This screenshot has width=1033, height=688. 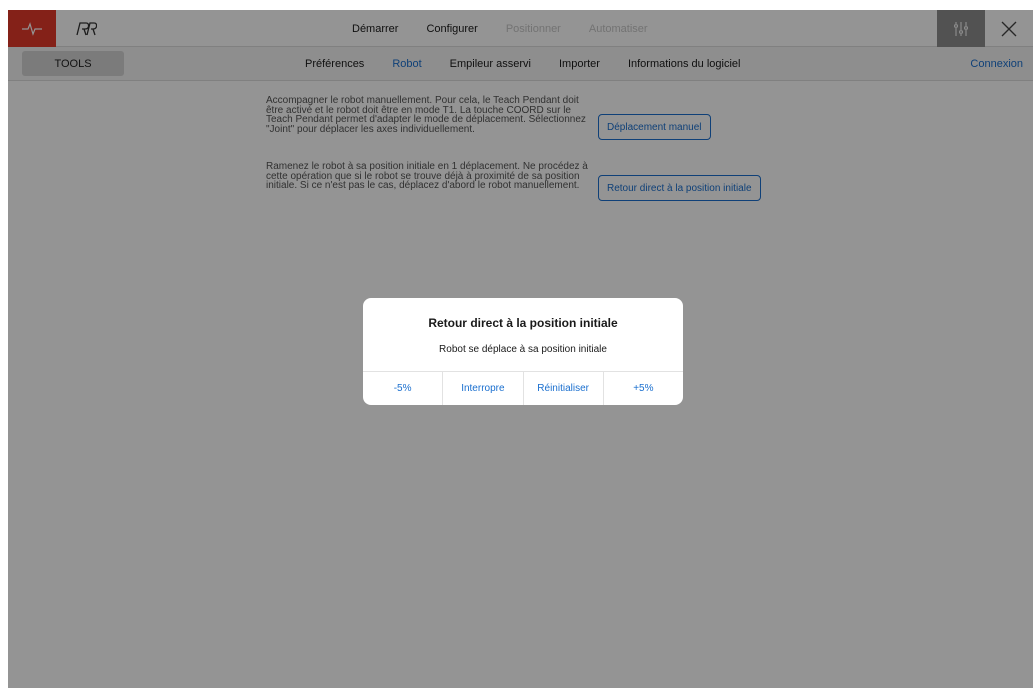 I want to click on speed-decrease-button: -5%, so click(x=403, y=388).